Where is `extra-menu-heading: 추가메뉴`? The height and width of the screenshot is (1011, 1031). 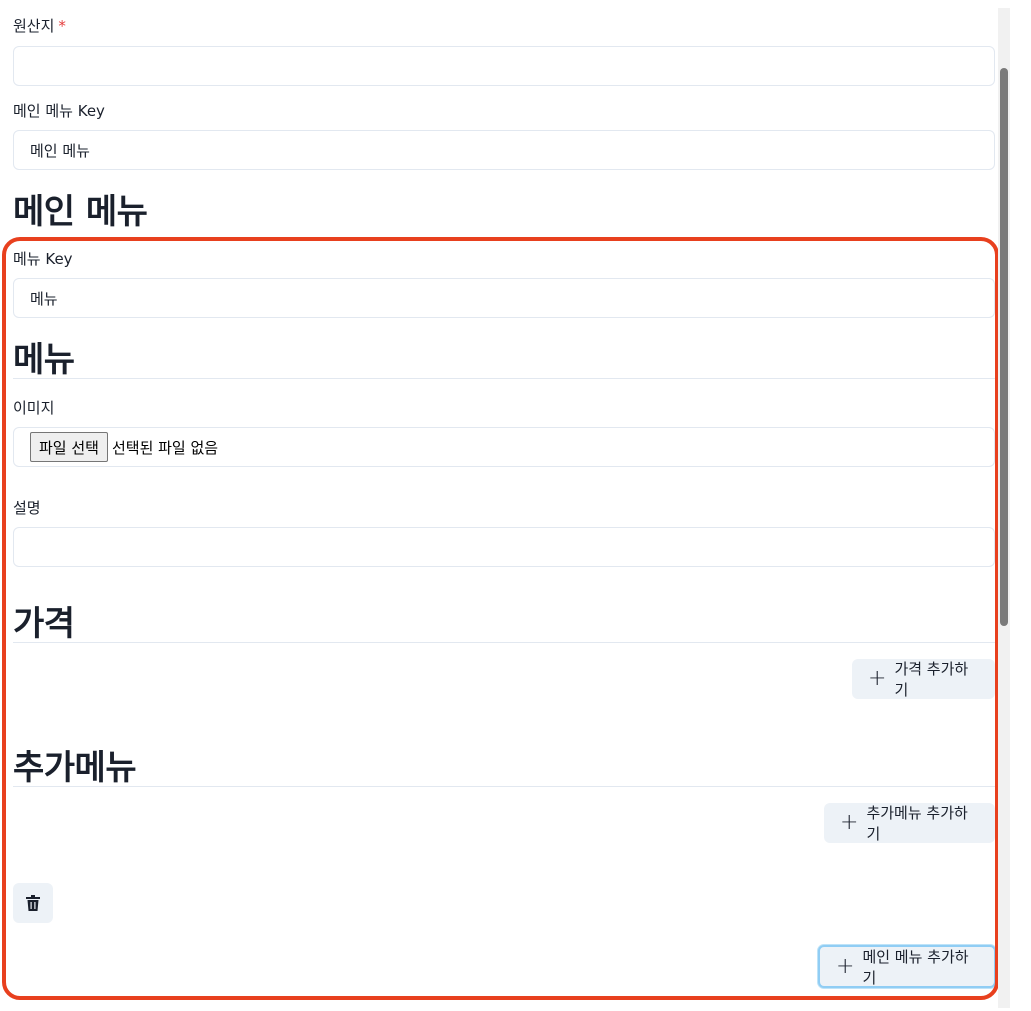
extra-menu-heading: 추가메뉴 is located at coordinates (75, 768).